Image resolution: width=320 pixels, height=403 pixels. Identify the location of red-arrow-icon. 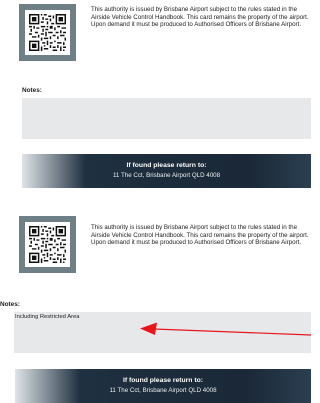
(225, 329).